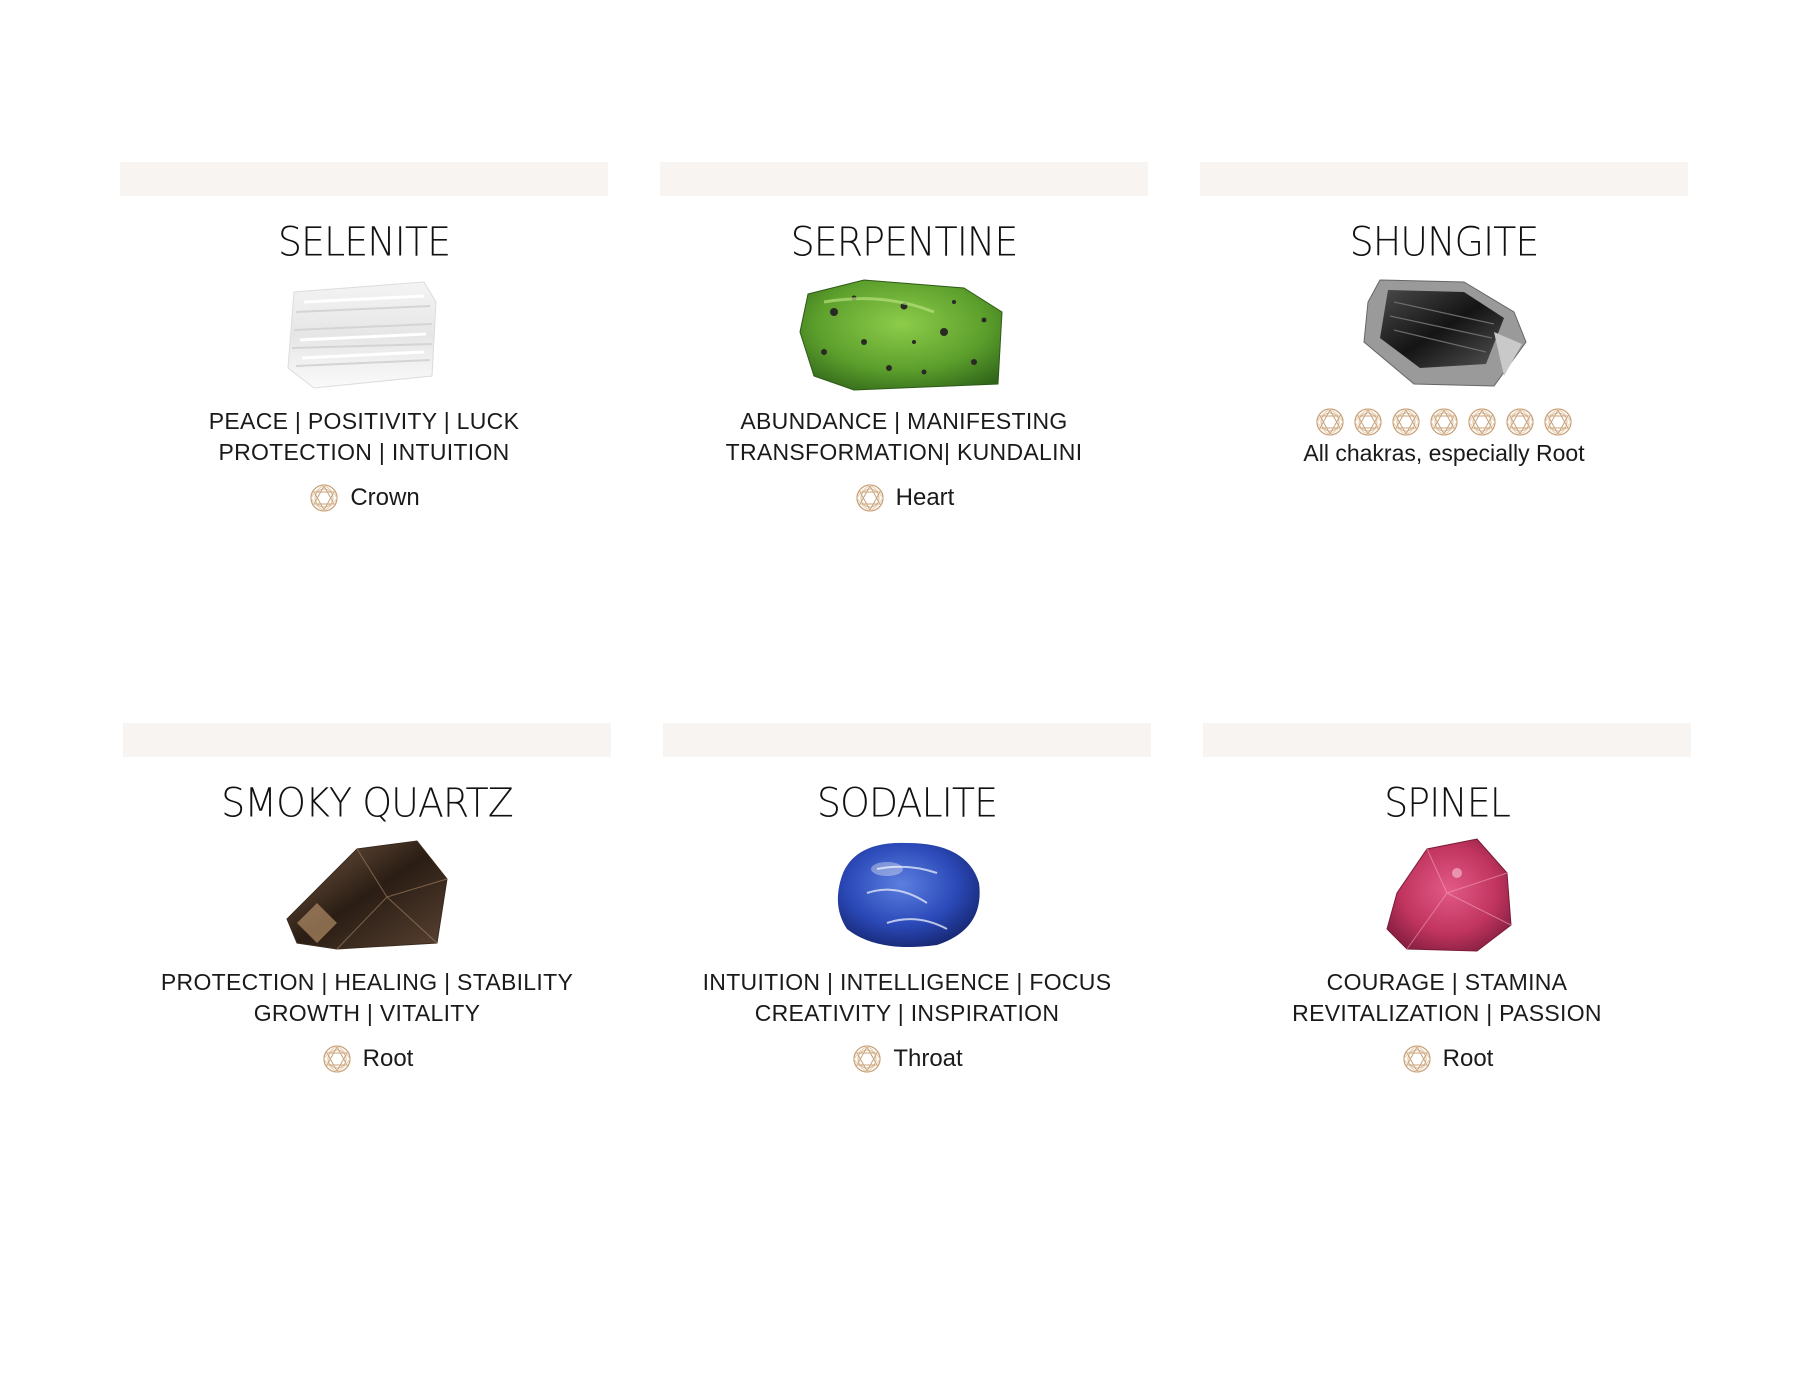  I want to click on chakra-row: Heart, so click(904, 498).